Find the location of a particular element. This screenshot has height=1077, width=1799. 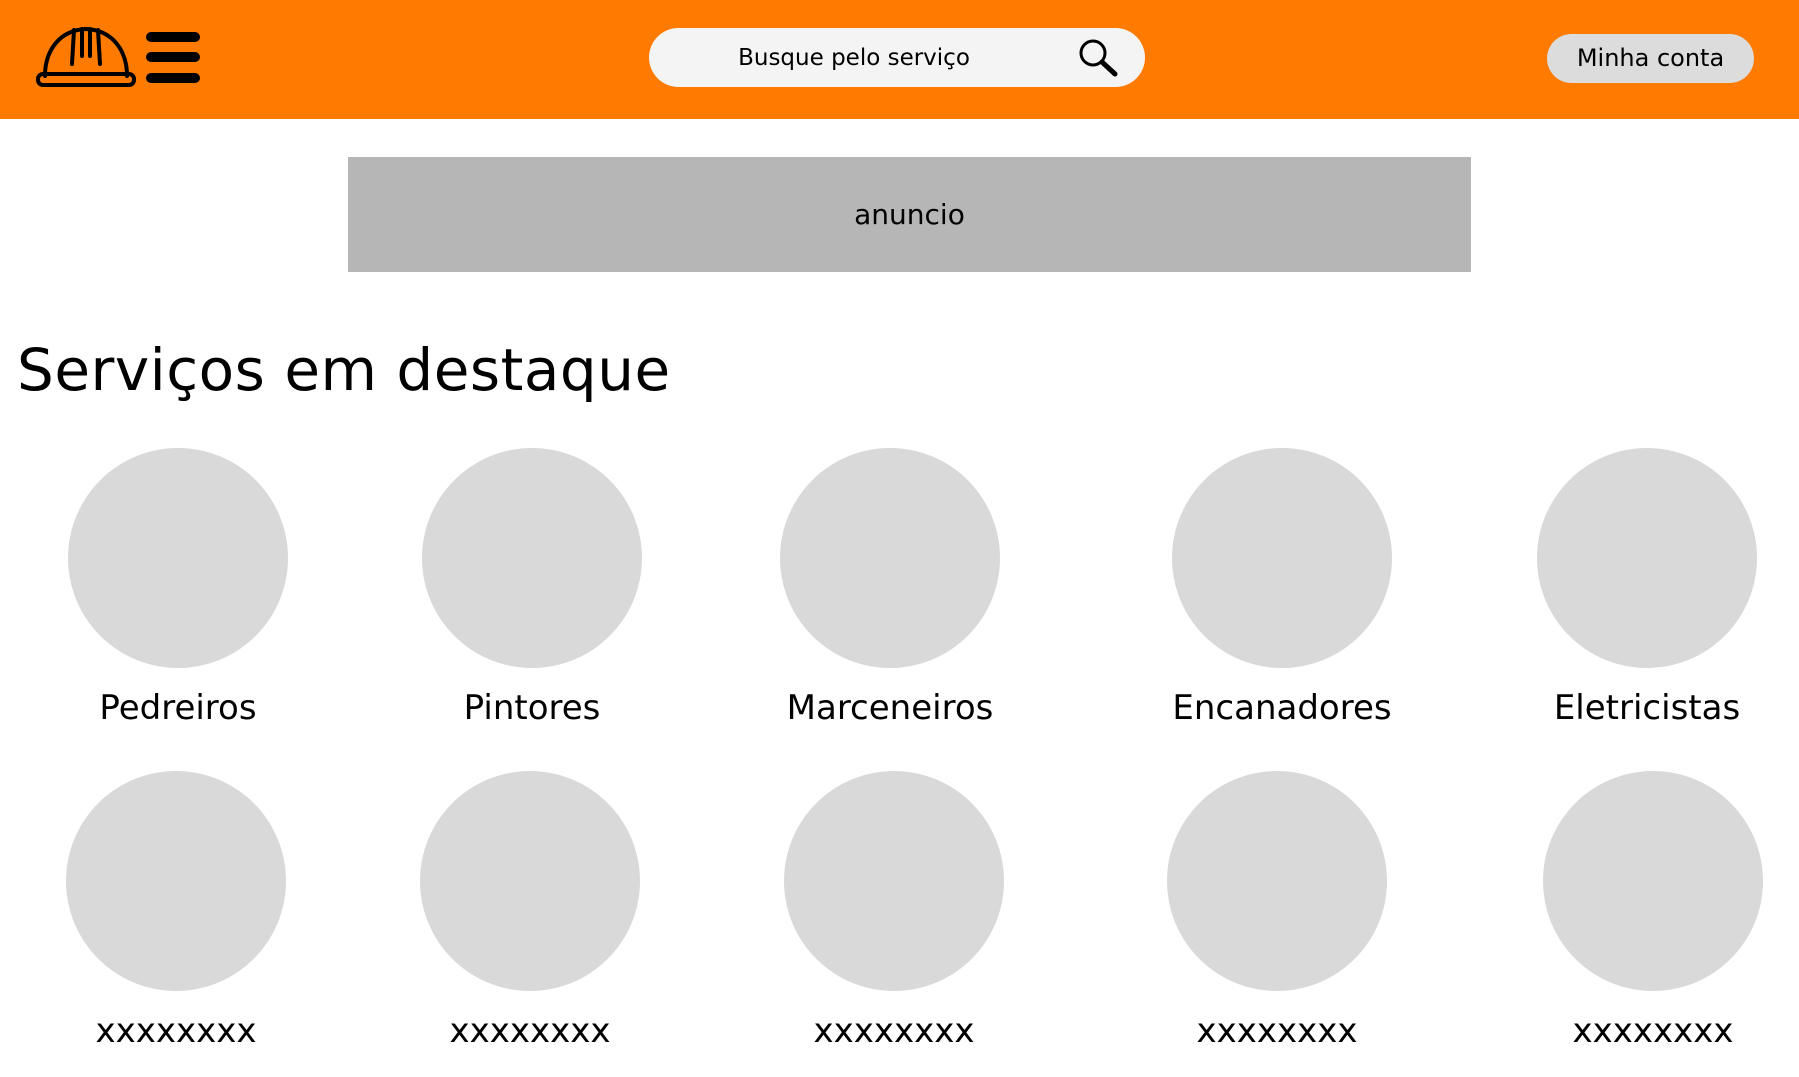

service-label: Pedreiros is located at coordinates (178, 708).